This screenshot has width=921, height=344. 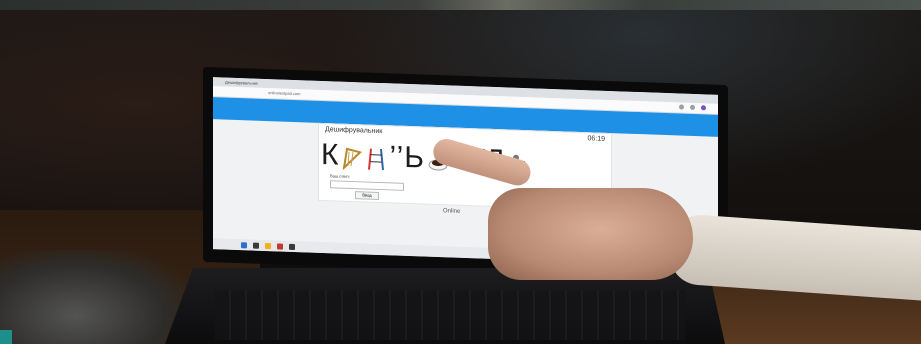 I want to click on browser-toolbar-icons, so click(x=692, y=107).